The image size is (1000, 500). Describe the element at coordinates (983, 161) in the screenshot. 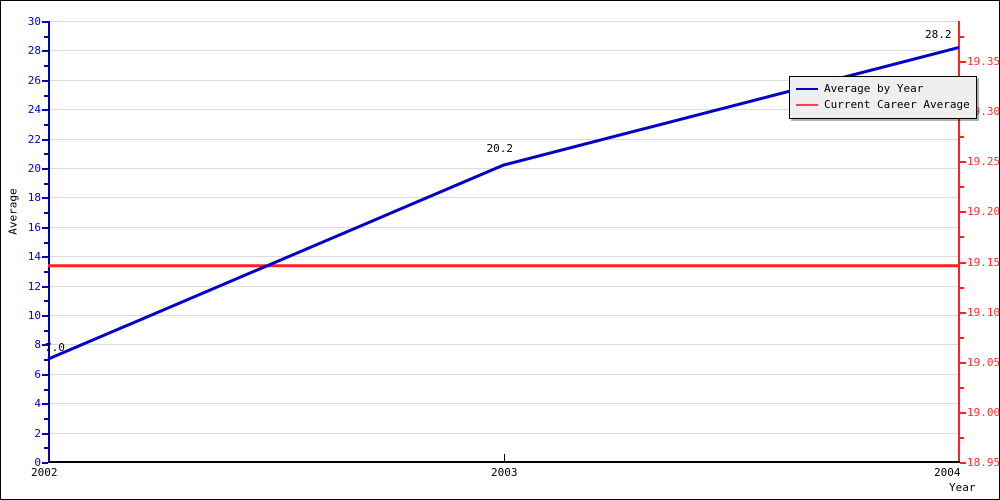

I see `right-tick-label: 19.25` at that location.